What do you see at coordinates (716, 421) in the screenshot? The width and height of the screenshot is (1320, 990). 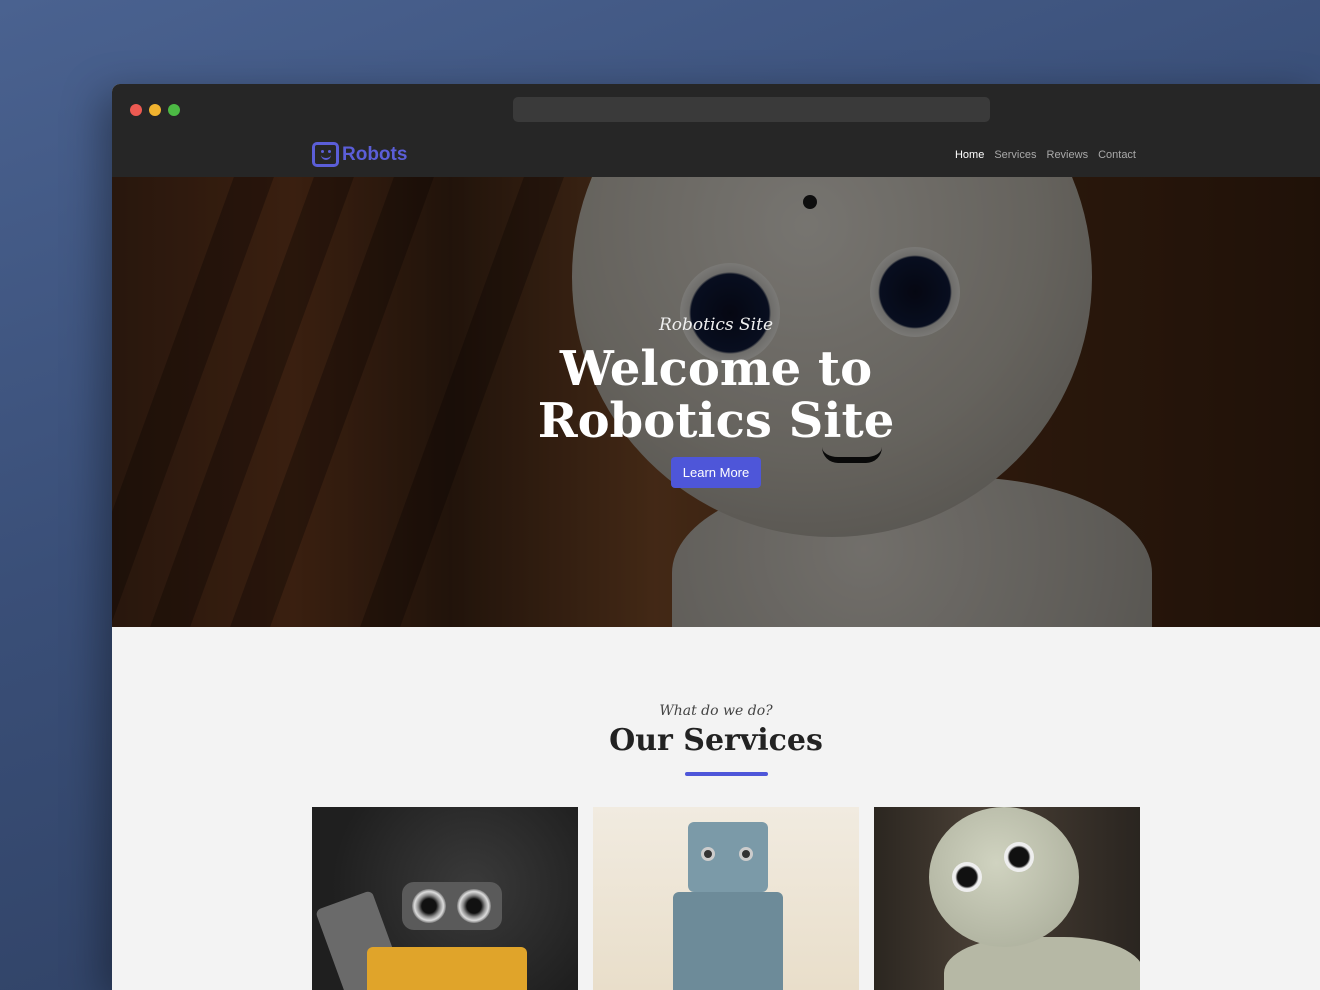 I see `hero-title-line2: Robotics Site` at bounding box center [716, 421].